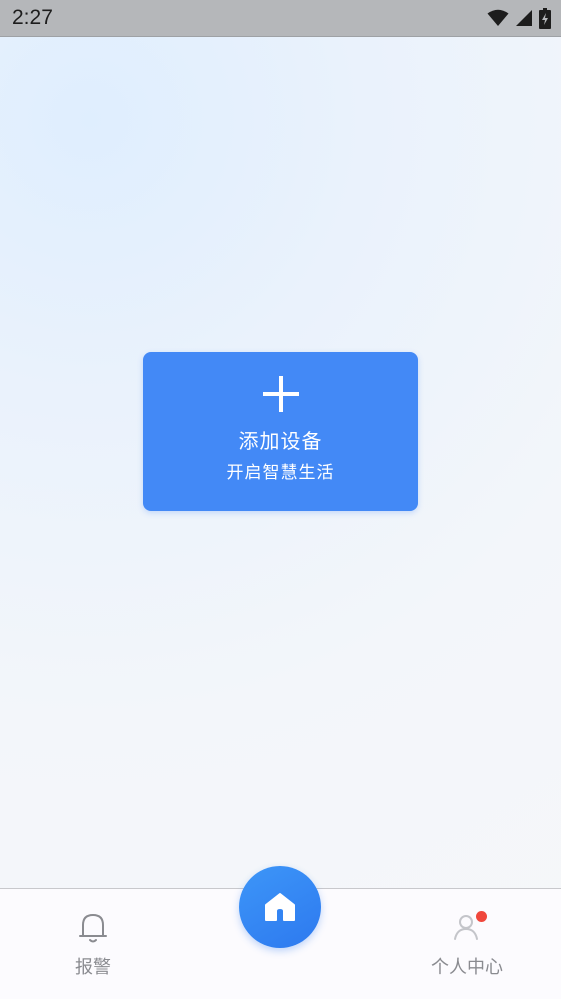 The width and height of the screenshot is (561, 999). I want to click on add-device-subtitle: 开启智慧生活, so click(280, 473).